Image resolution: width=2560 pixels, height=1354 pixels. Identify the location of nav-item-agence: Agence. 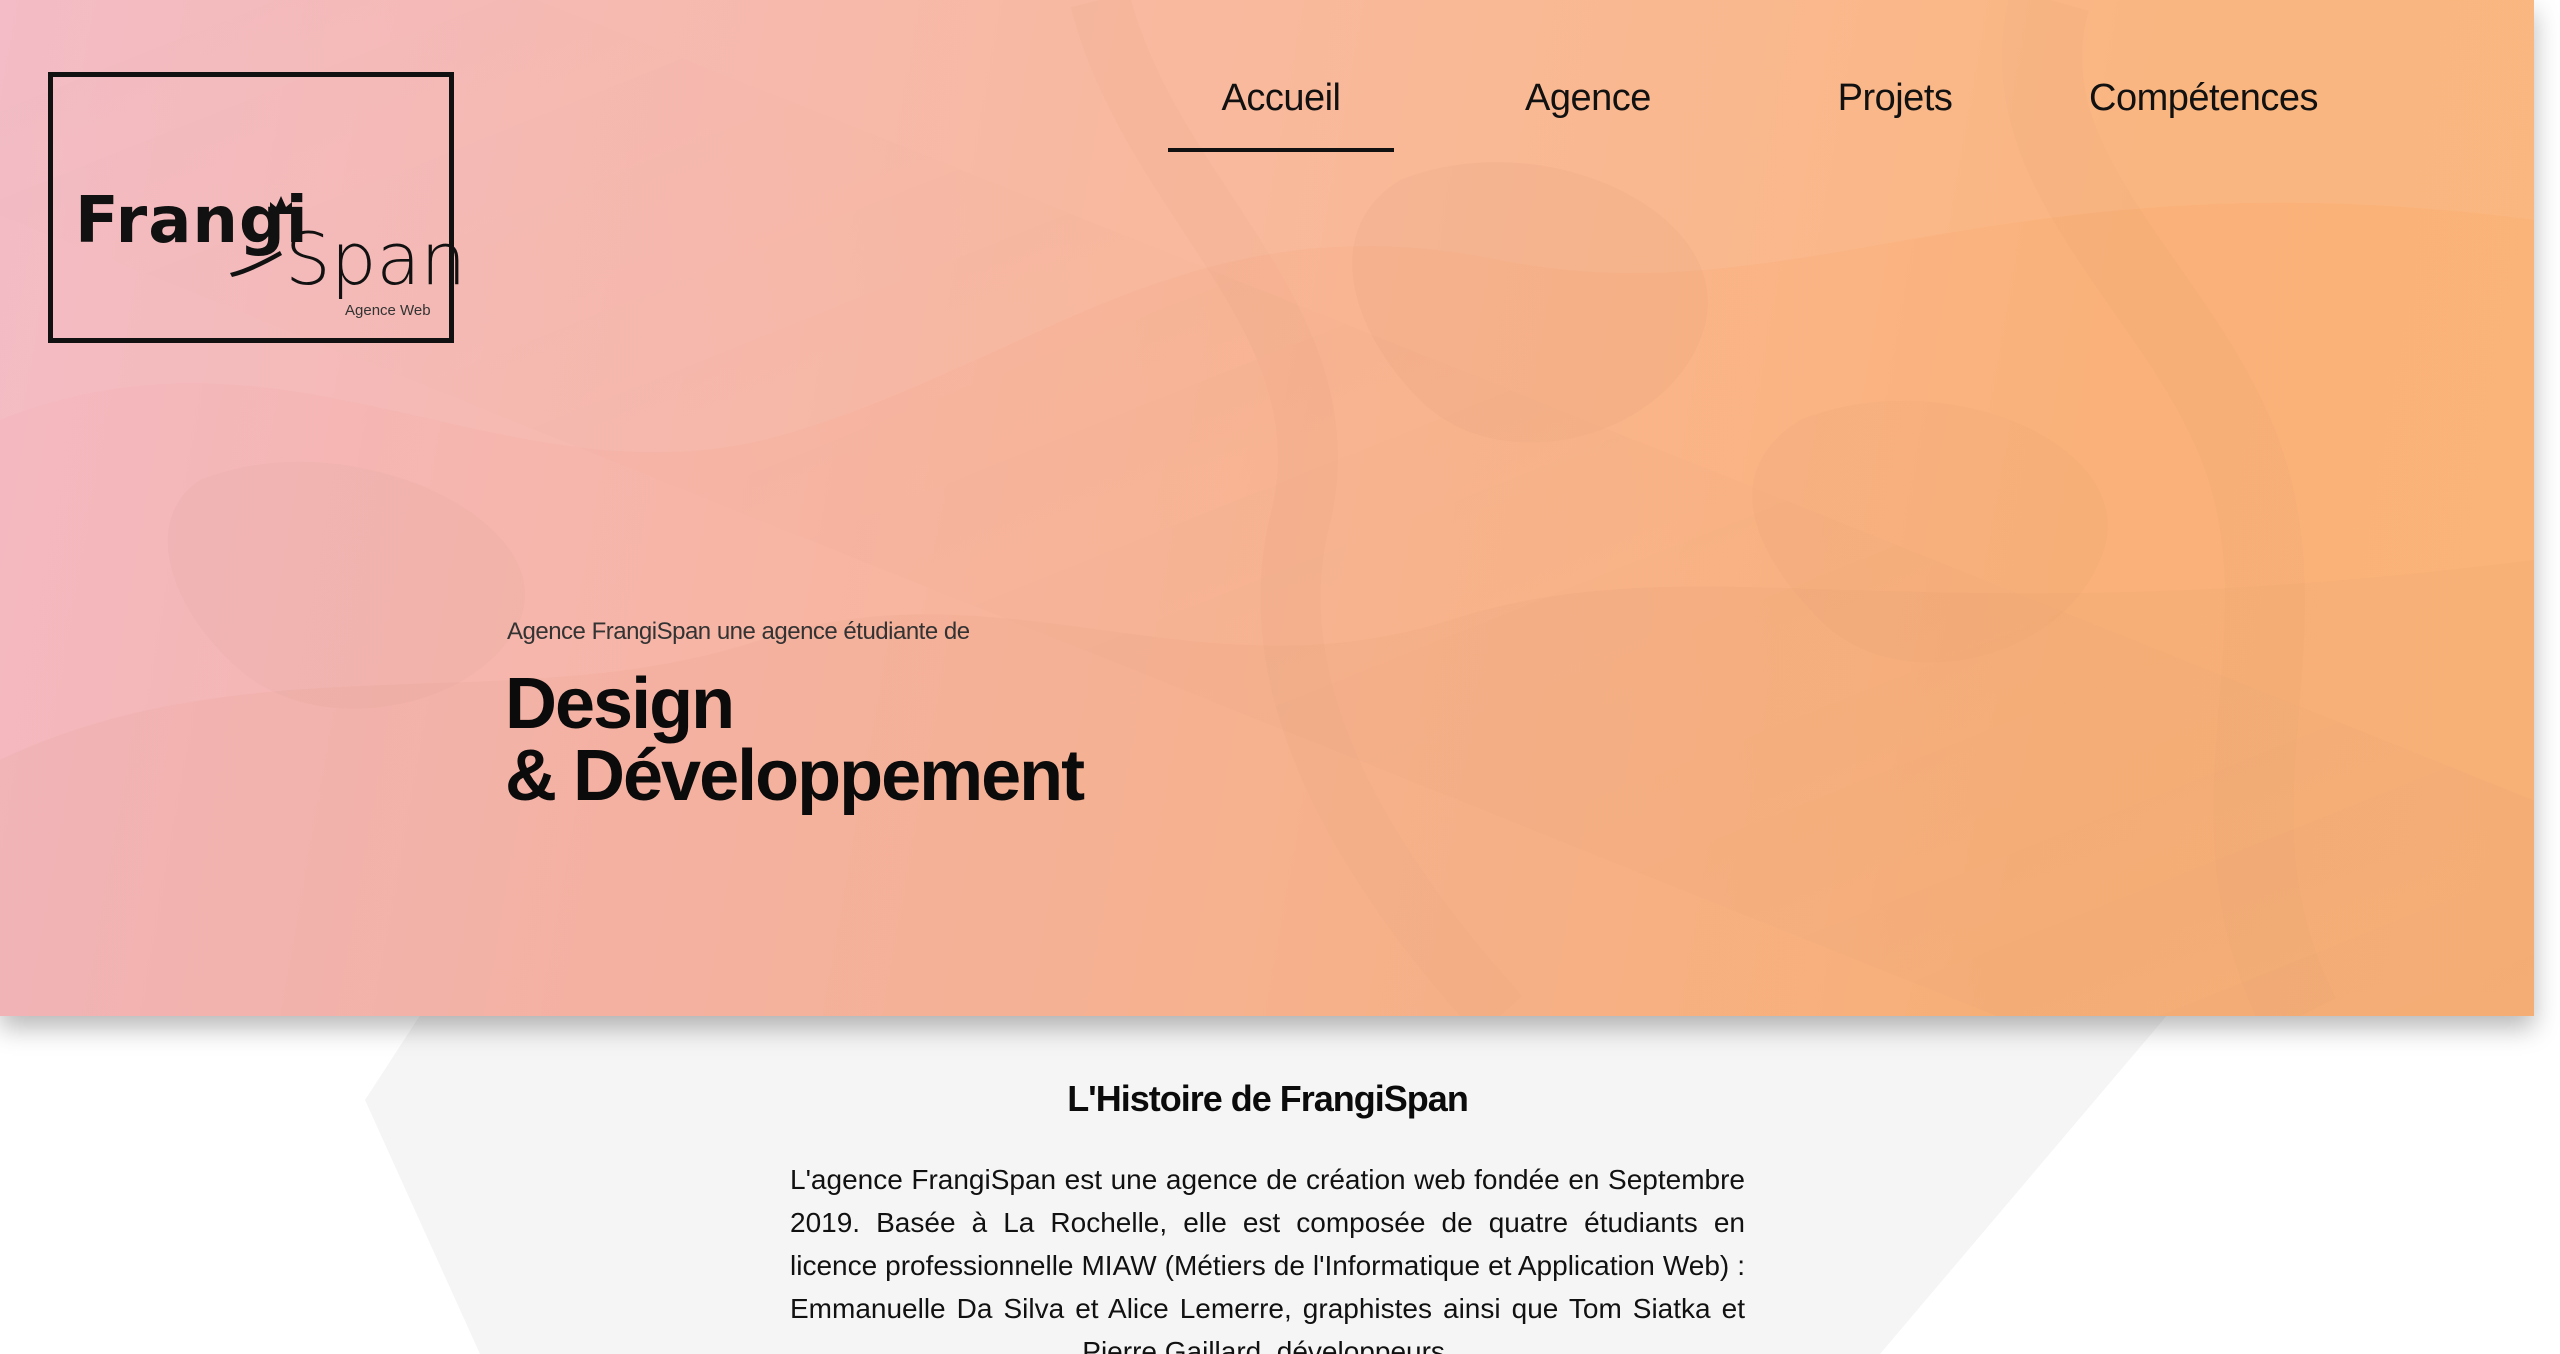
(1588, 112).